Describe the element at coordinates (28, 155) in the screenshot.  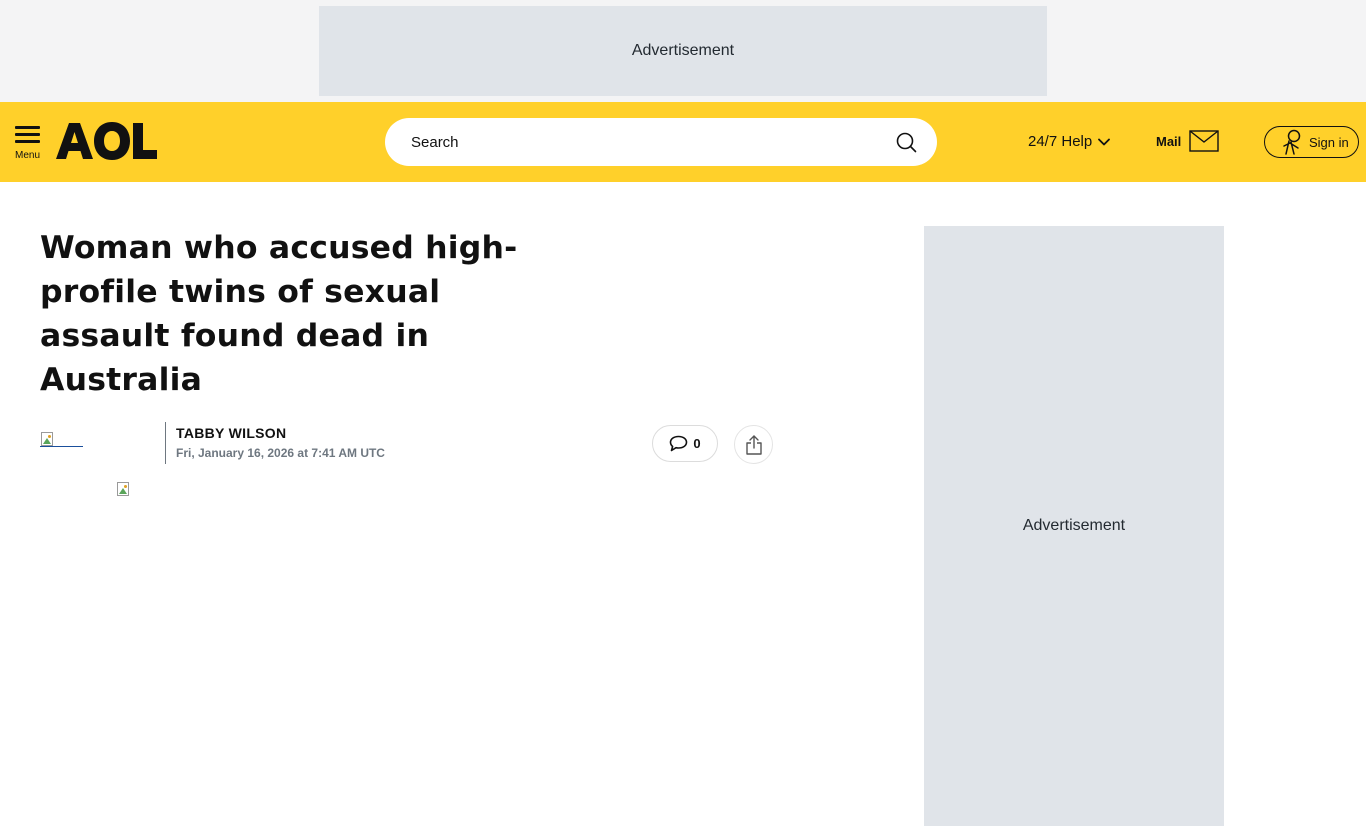
I see `menu-label: Menu` at that location.